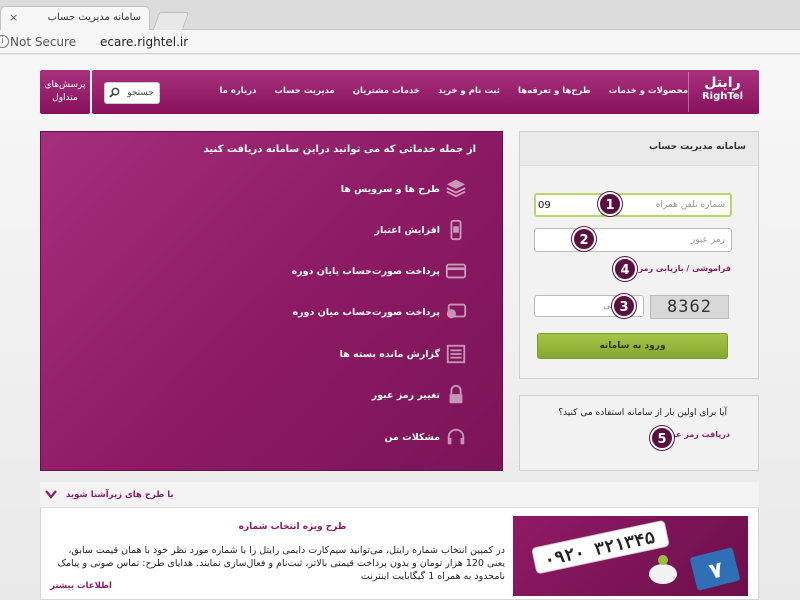  I want to click on feature-package-balance: گزارش مانده بسته ها, so click(390, 354).